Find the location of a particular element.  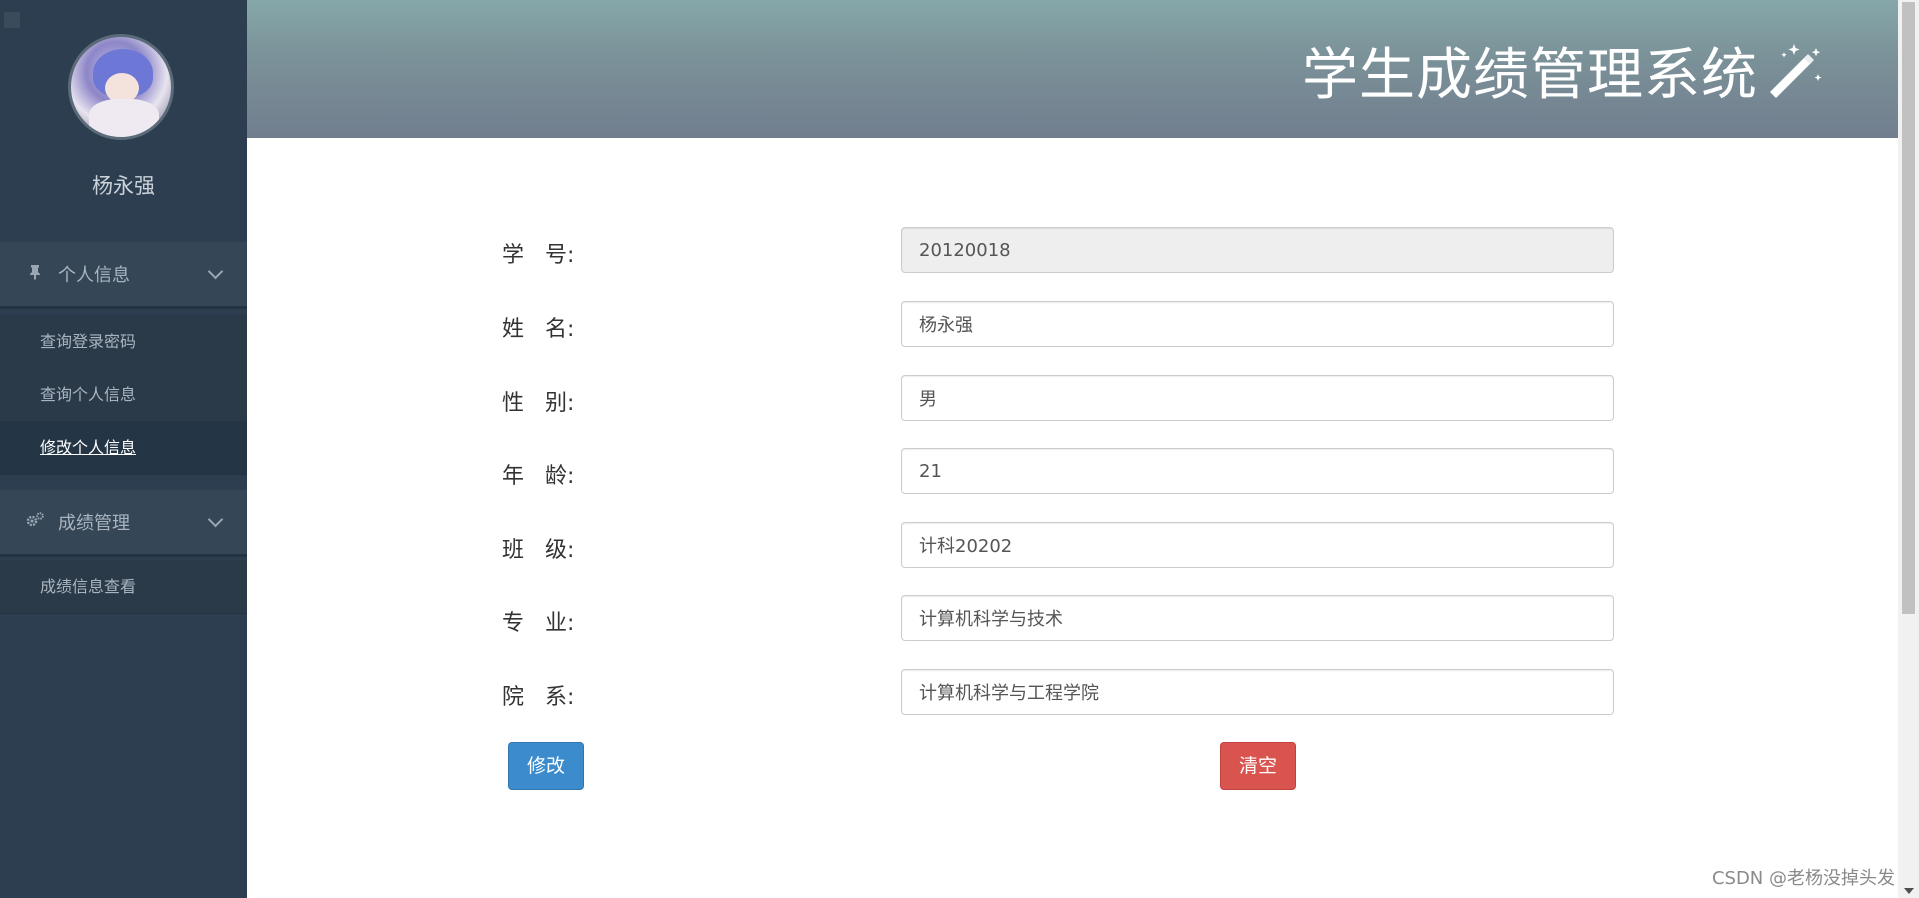

menu-group-personal-info: 个人信息 is located at coordinates (123, 275).